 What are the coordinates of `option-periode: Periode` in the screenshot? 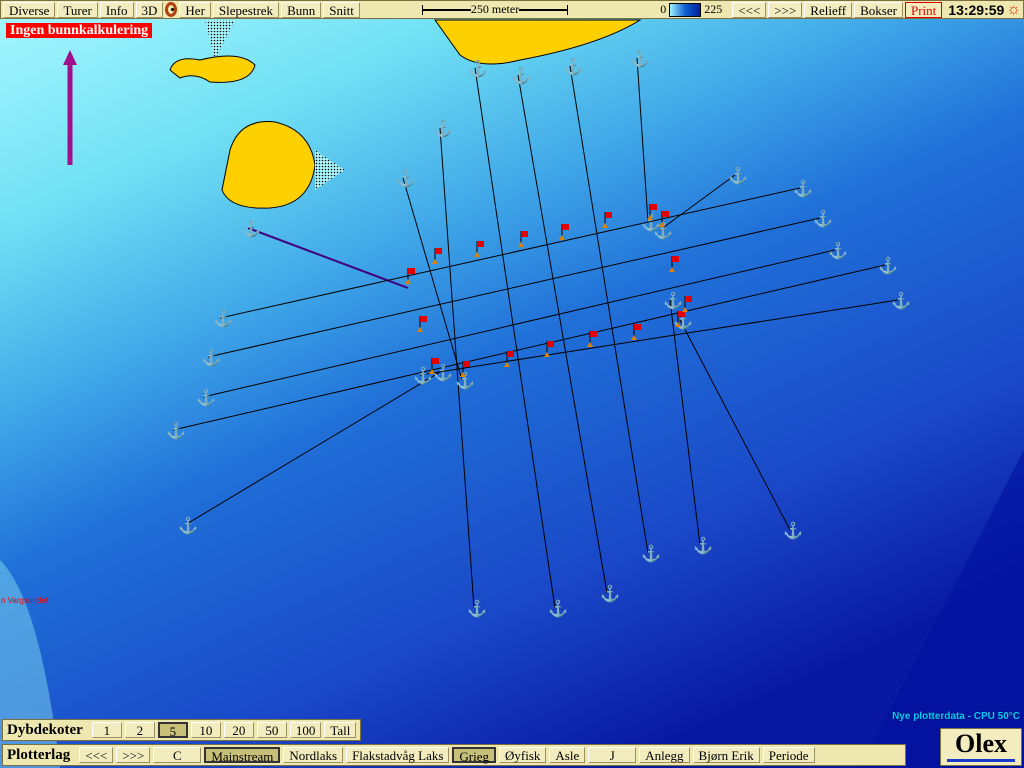 It's located at (788, 755).